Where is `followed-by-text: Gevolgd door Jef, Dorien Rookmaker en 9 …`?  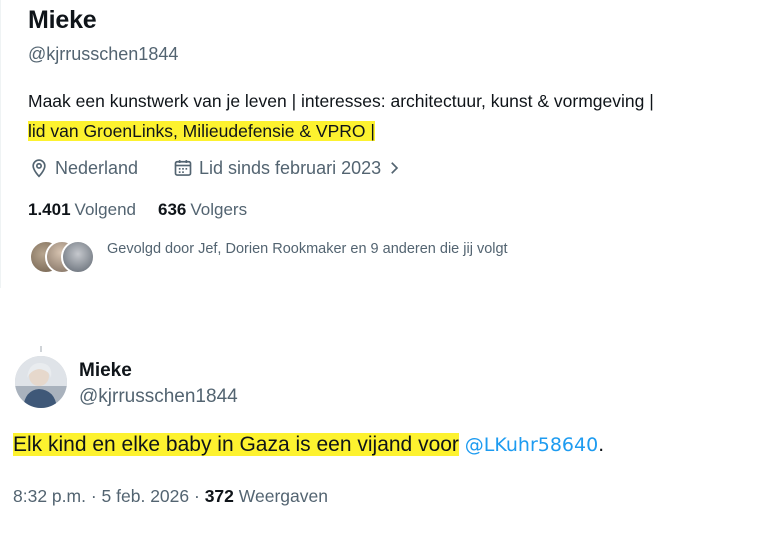
followed-by-text: Gevolgd door Jef, Dorien Rookmaker en 9 … is located at coordinates (307, 249).